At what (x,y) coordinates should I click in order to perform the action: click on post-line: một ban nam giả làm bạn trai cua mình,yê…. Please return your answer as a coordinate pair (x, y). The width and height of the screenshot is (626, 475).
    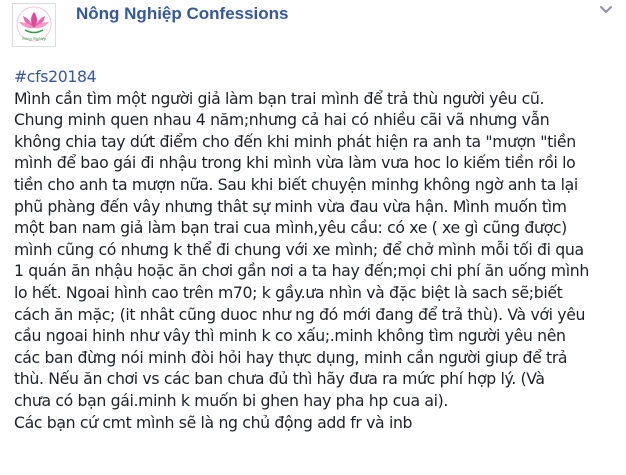
    Looking at the image, I should click on (290, 228).